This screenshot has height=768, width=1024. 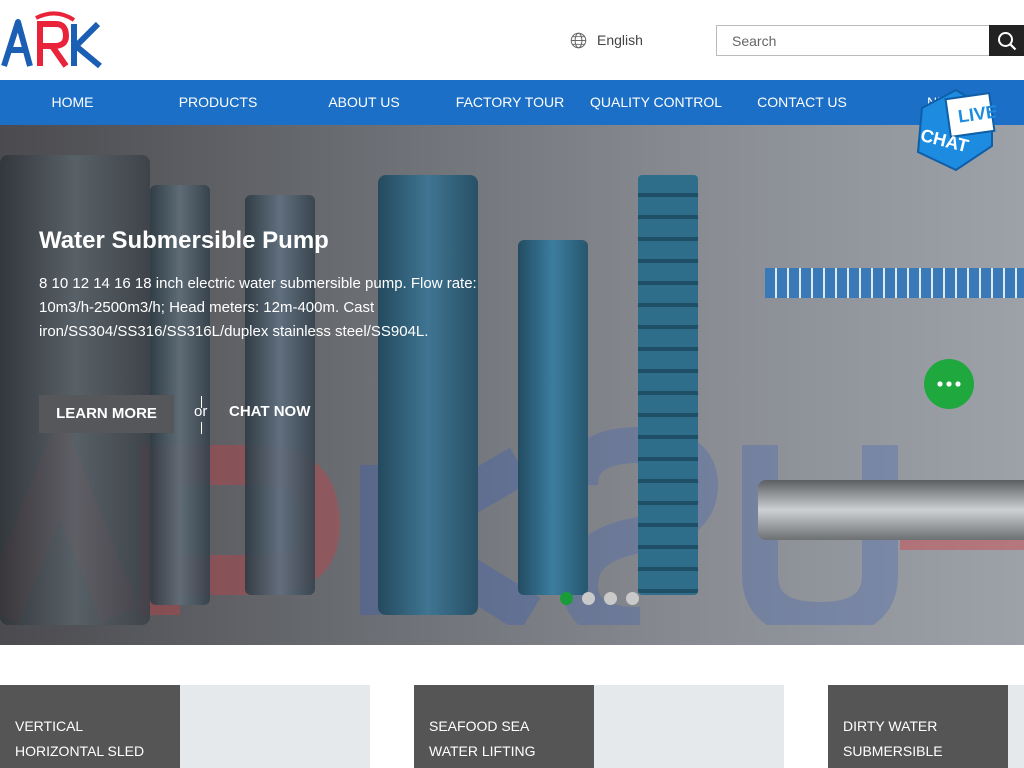 What do you see at coordinates (52, 40) in the screenshot?
I see `company-logo` at bounding box center [52, 40].